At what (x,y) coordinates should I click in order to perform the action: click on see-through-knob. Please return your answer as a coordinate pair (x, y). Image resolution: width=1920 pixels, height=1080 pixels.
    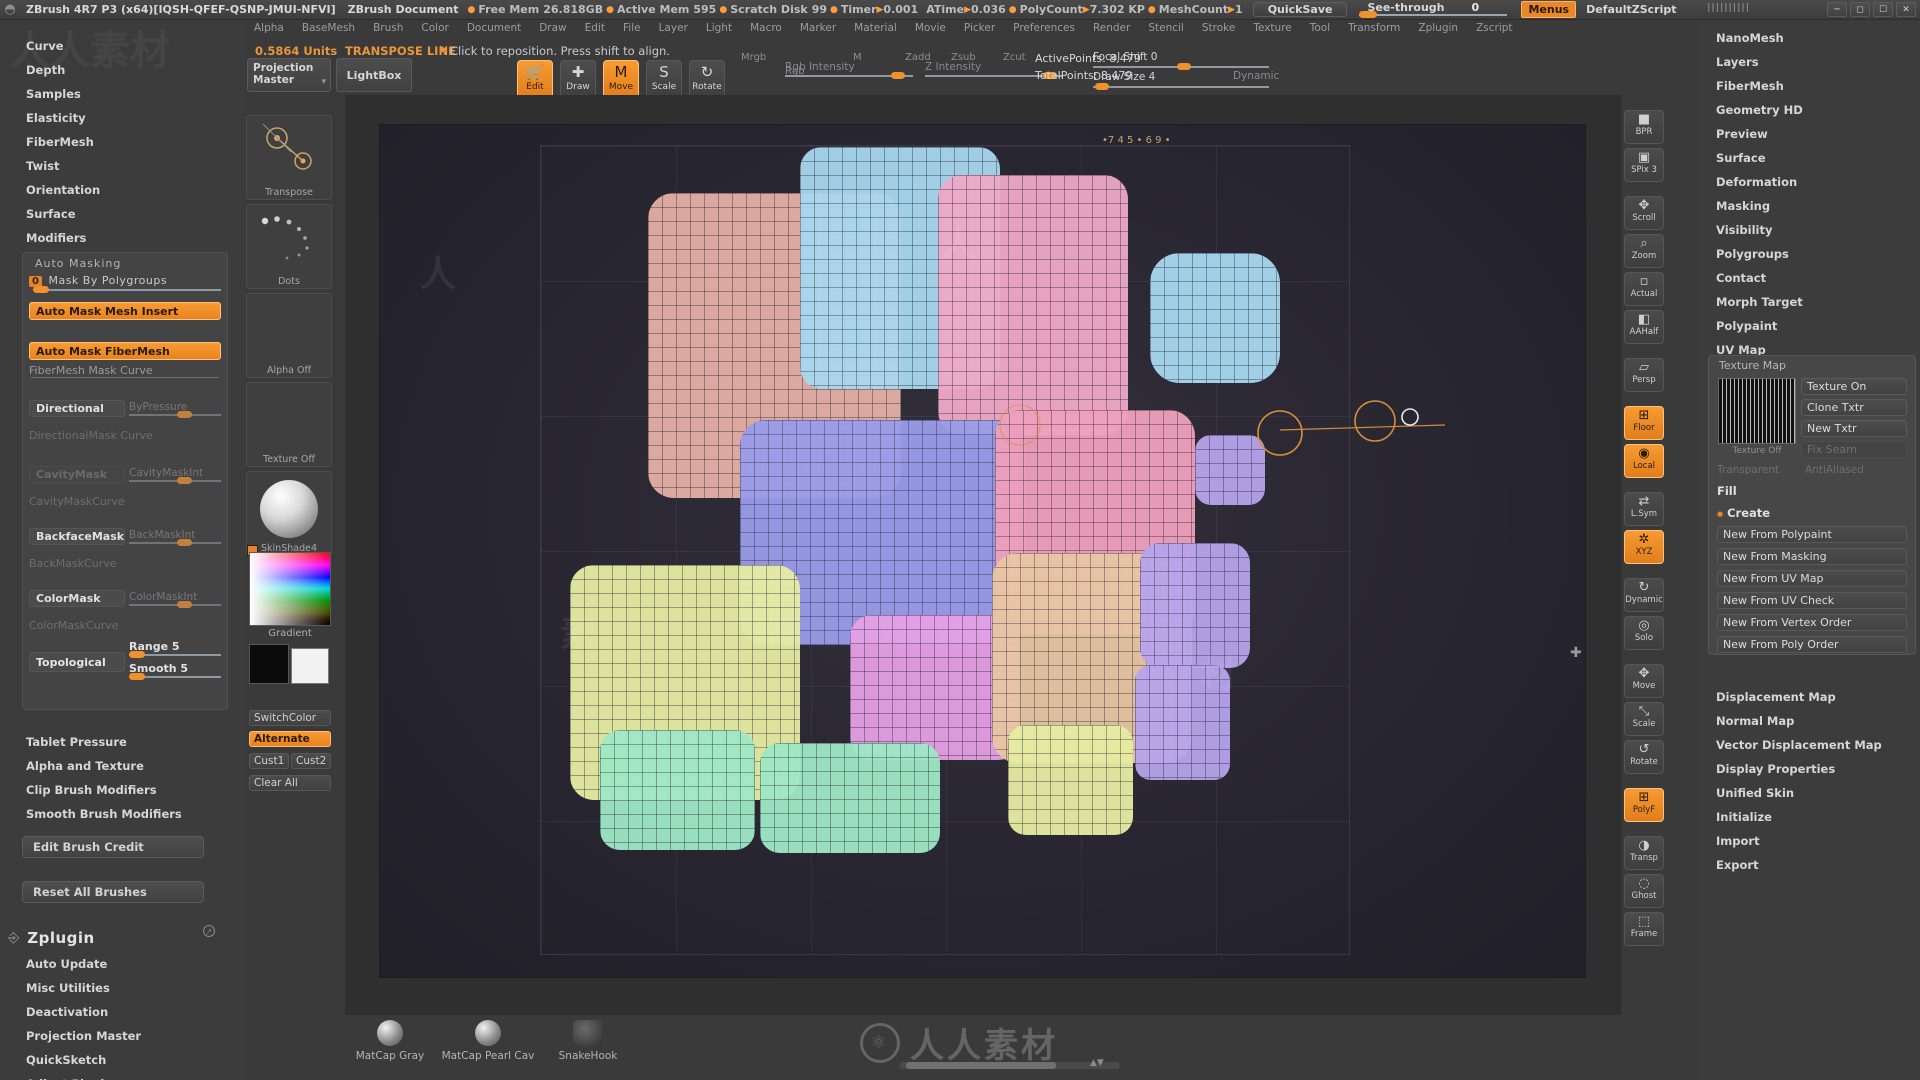
    Looking at the image, I should click on (1368, 14).